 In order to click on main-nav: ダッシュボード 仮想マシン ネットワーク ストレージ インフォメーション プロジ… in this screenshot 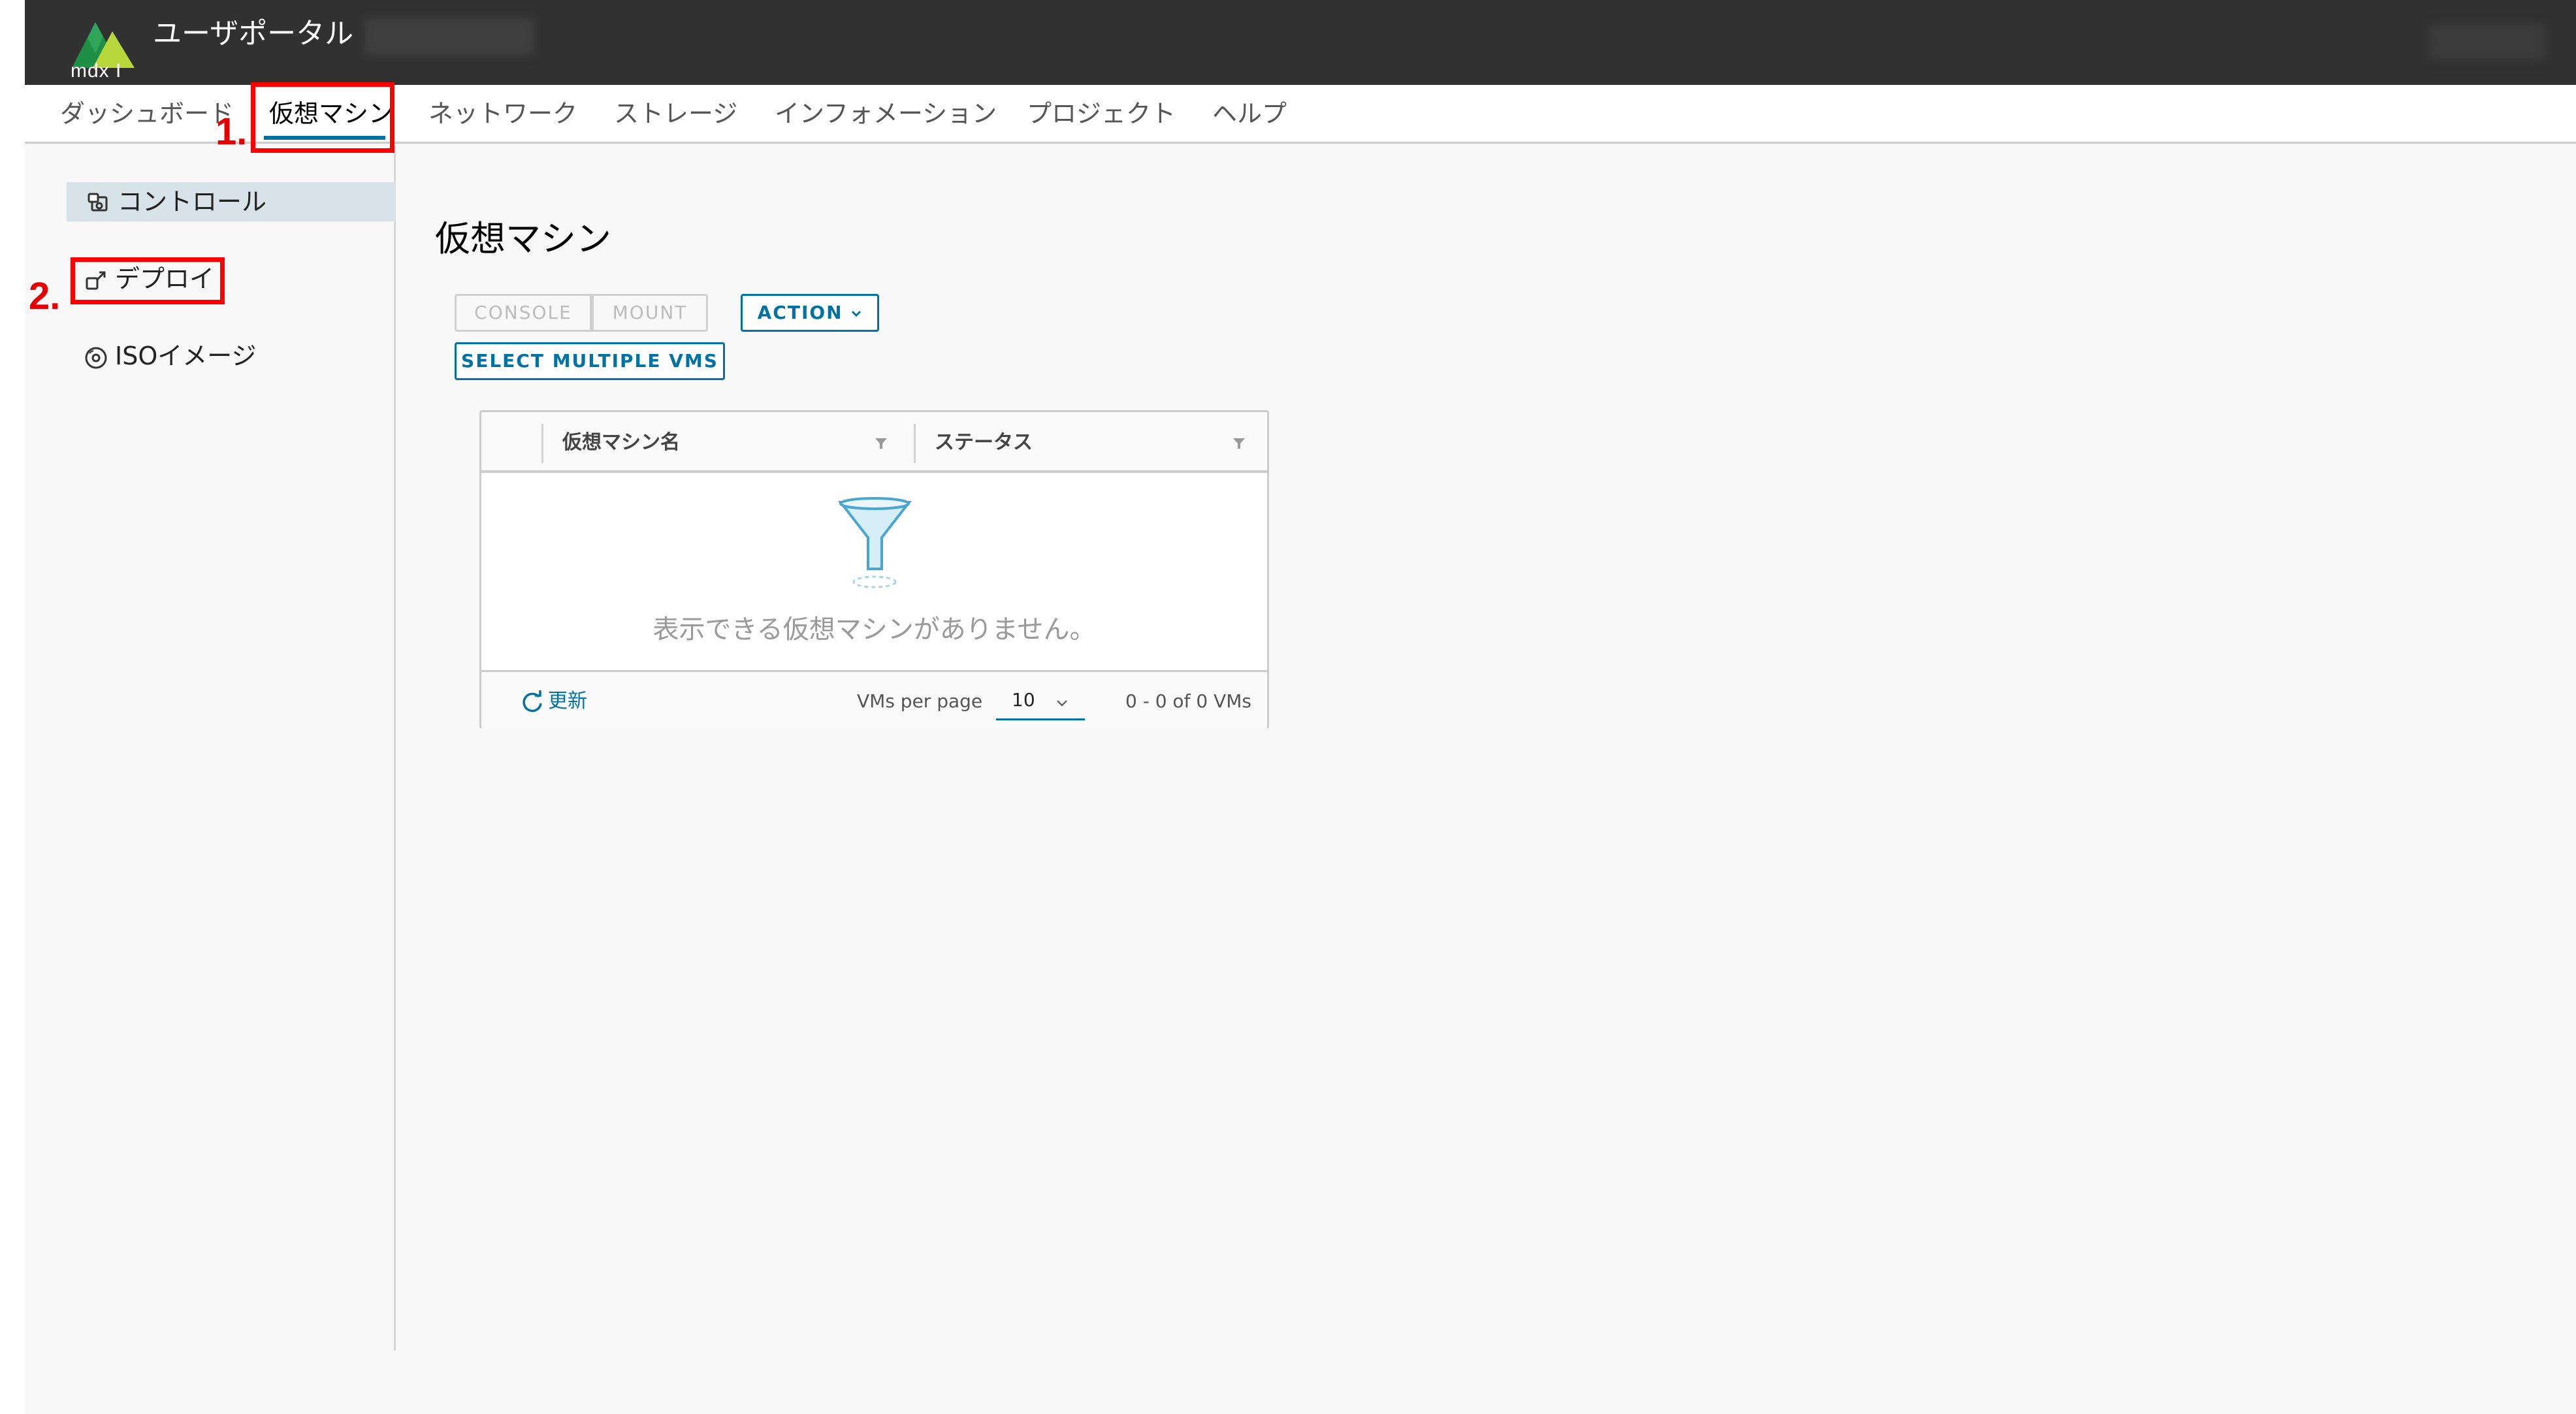, I will do `click(1300, 115)`.